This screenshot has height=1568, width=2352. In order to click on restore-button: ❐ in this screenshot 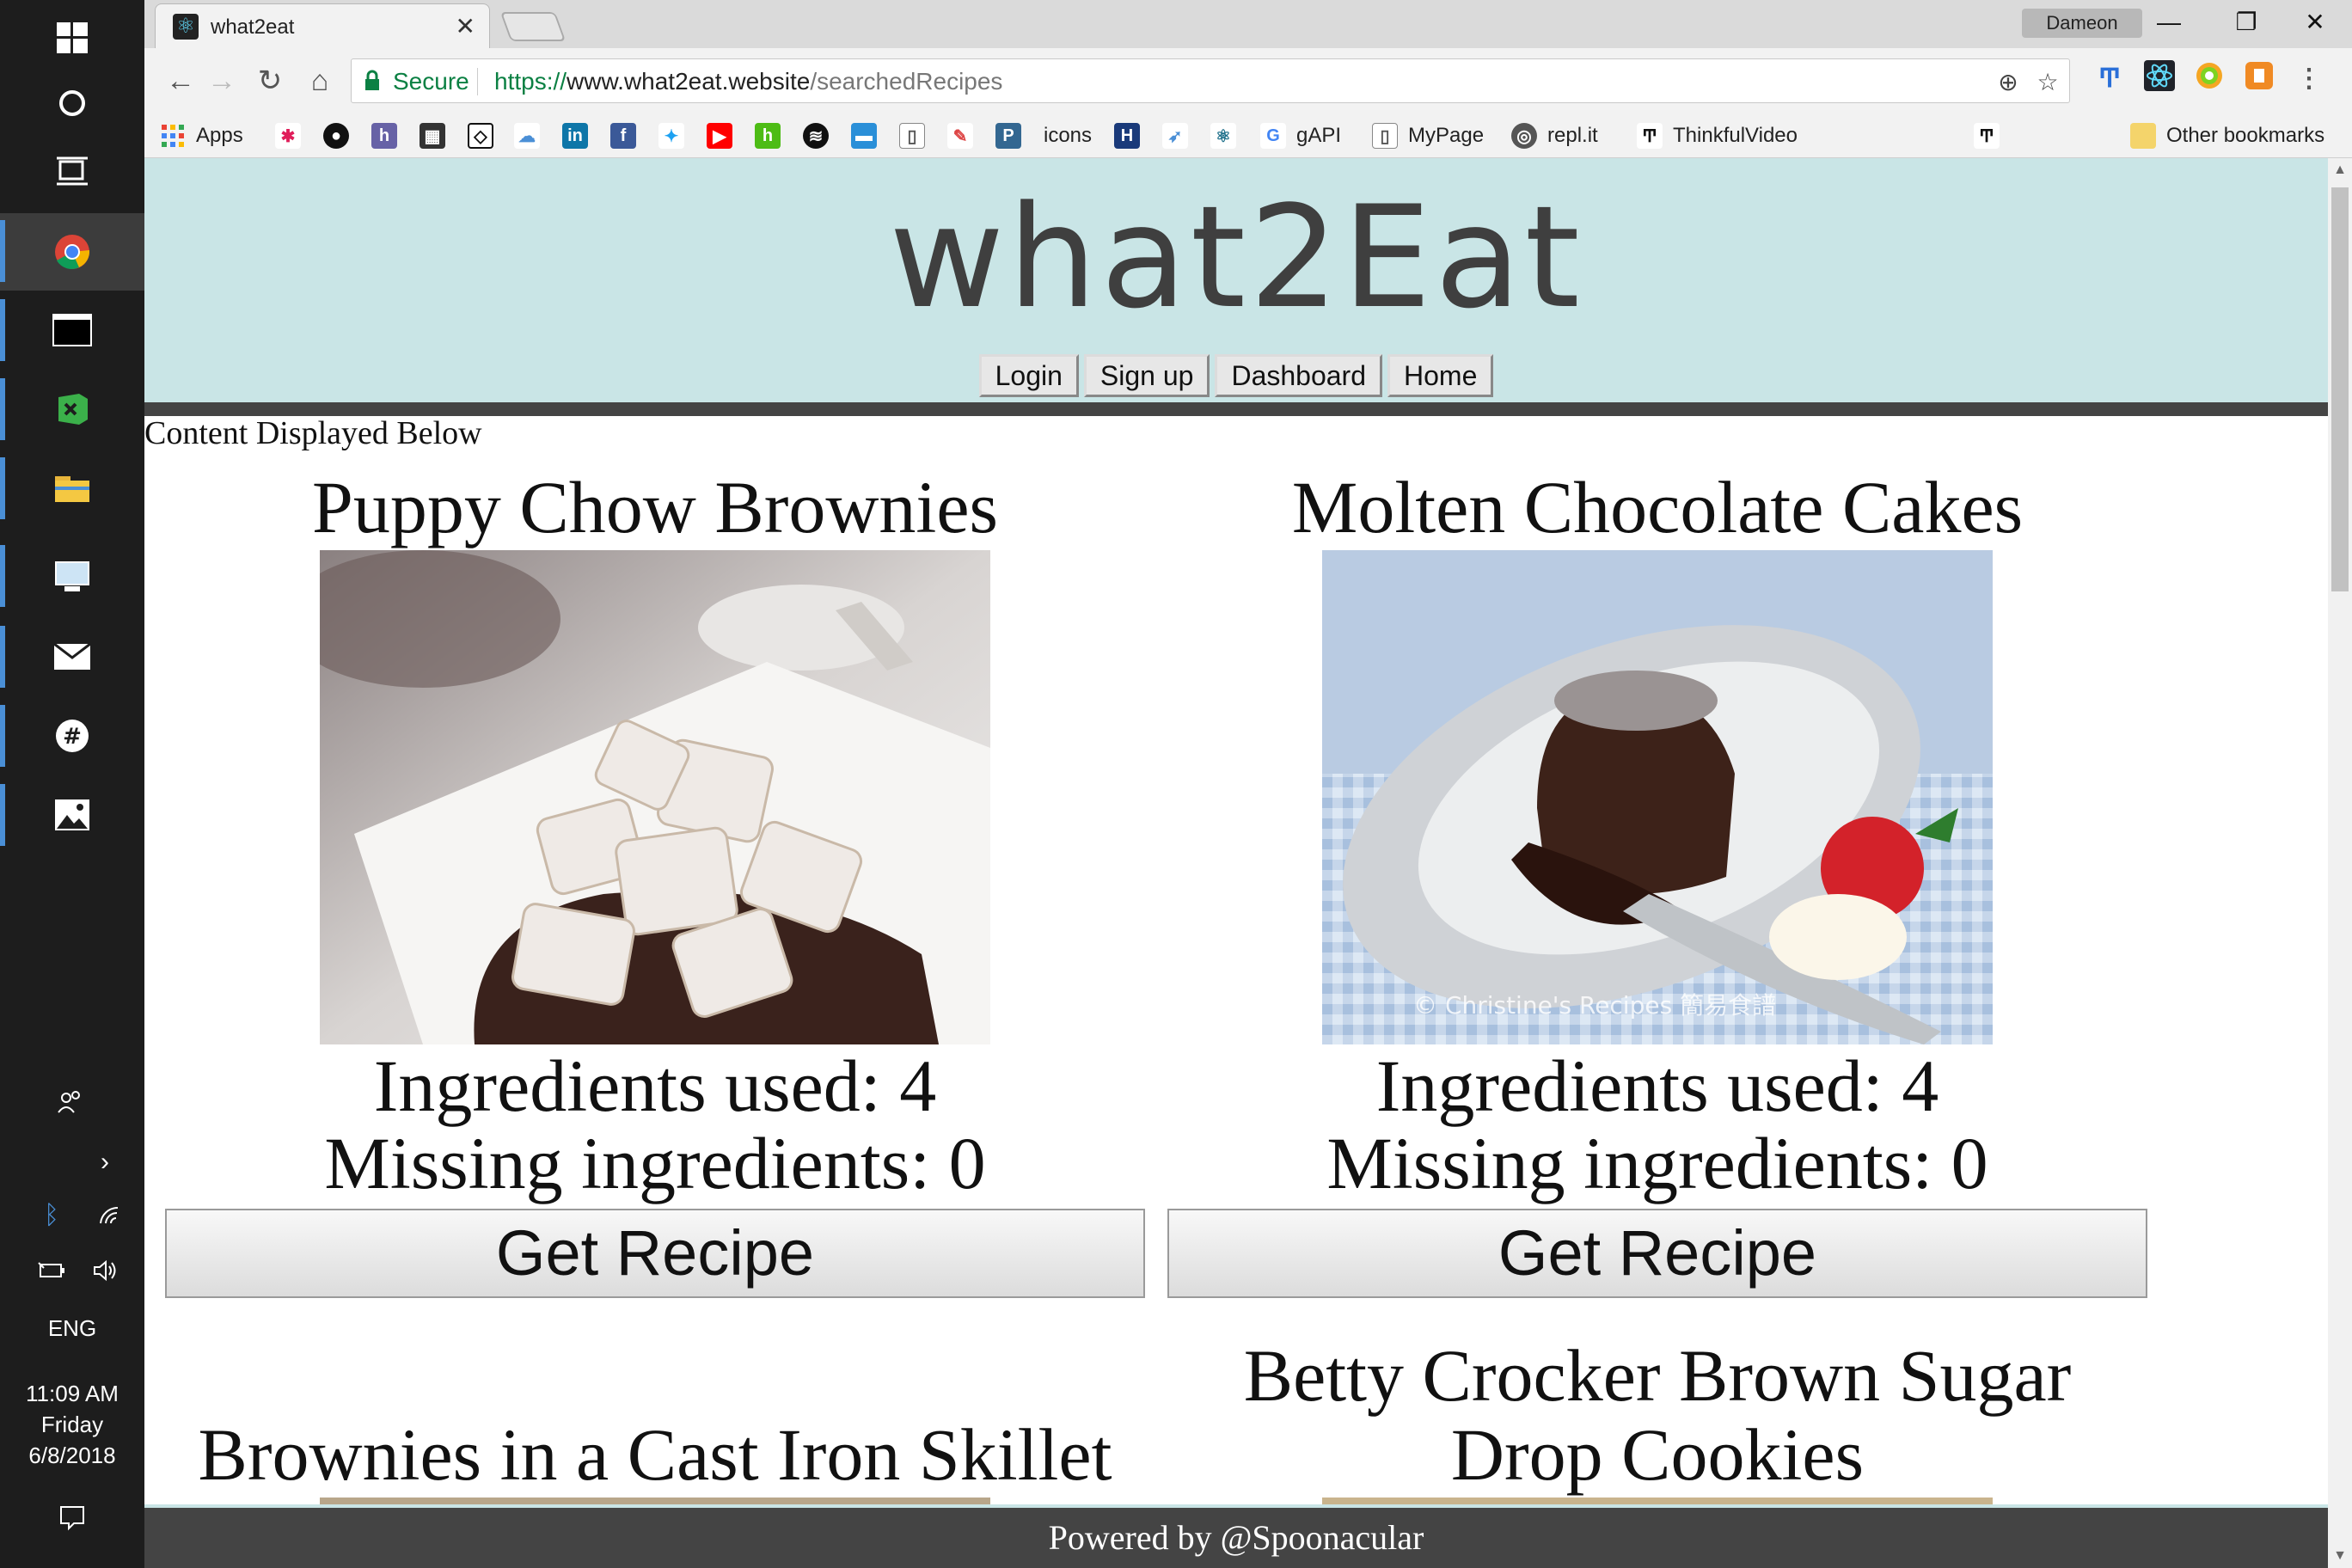, I will do `click(2246, 22)`.